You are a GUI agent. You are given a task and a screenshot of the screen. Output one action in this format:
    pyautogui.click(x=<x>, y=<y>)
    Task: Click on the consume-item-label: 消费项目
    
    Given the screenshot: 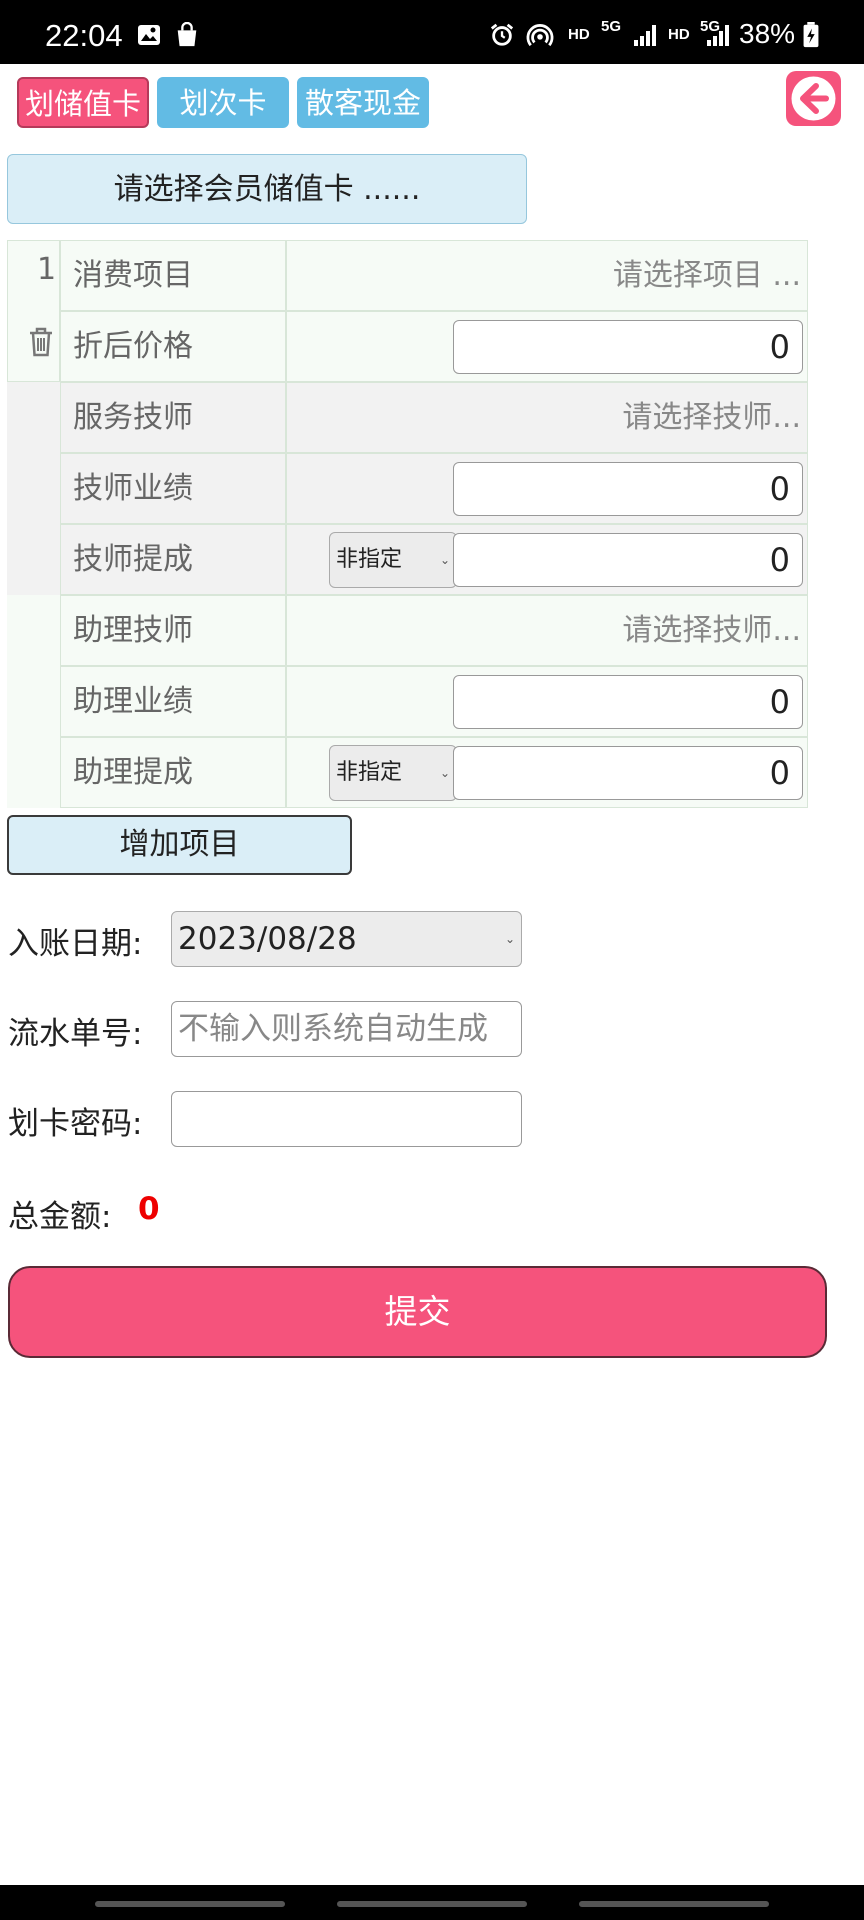 What is the action you would take?
    pyautogui.click(x=173, y=275)
    